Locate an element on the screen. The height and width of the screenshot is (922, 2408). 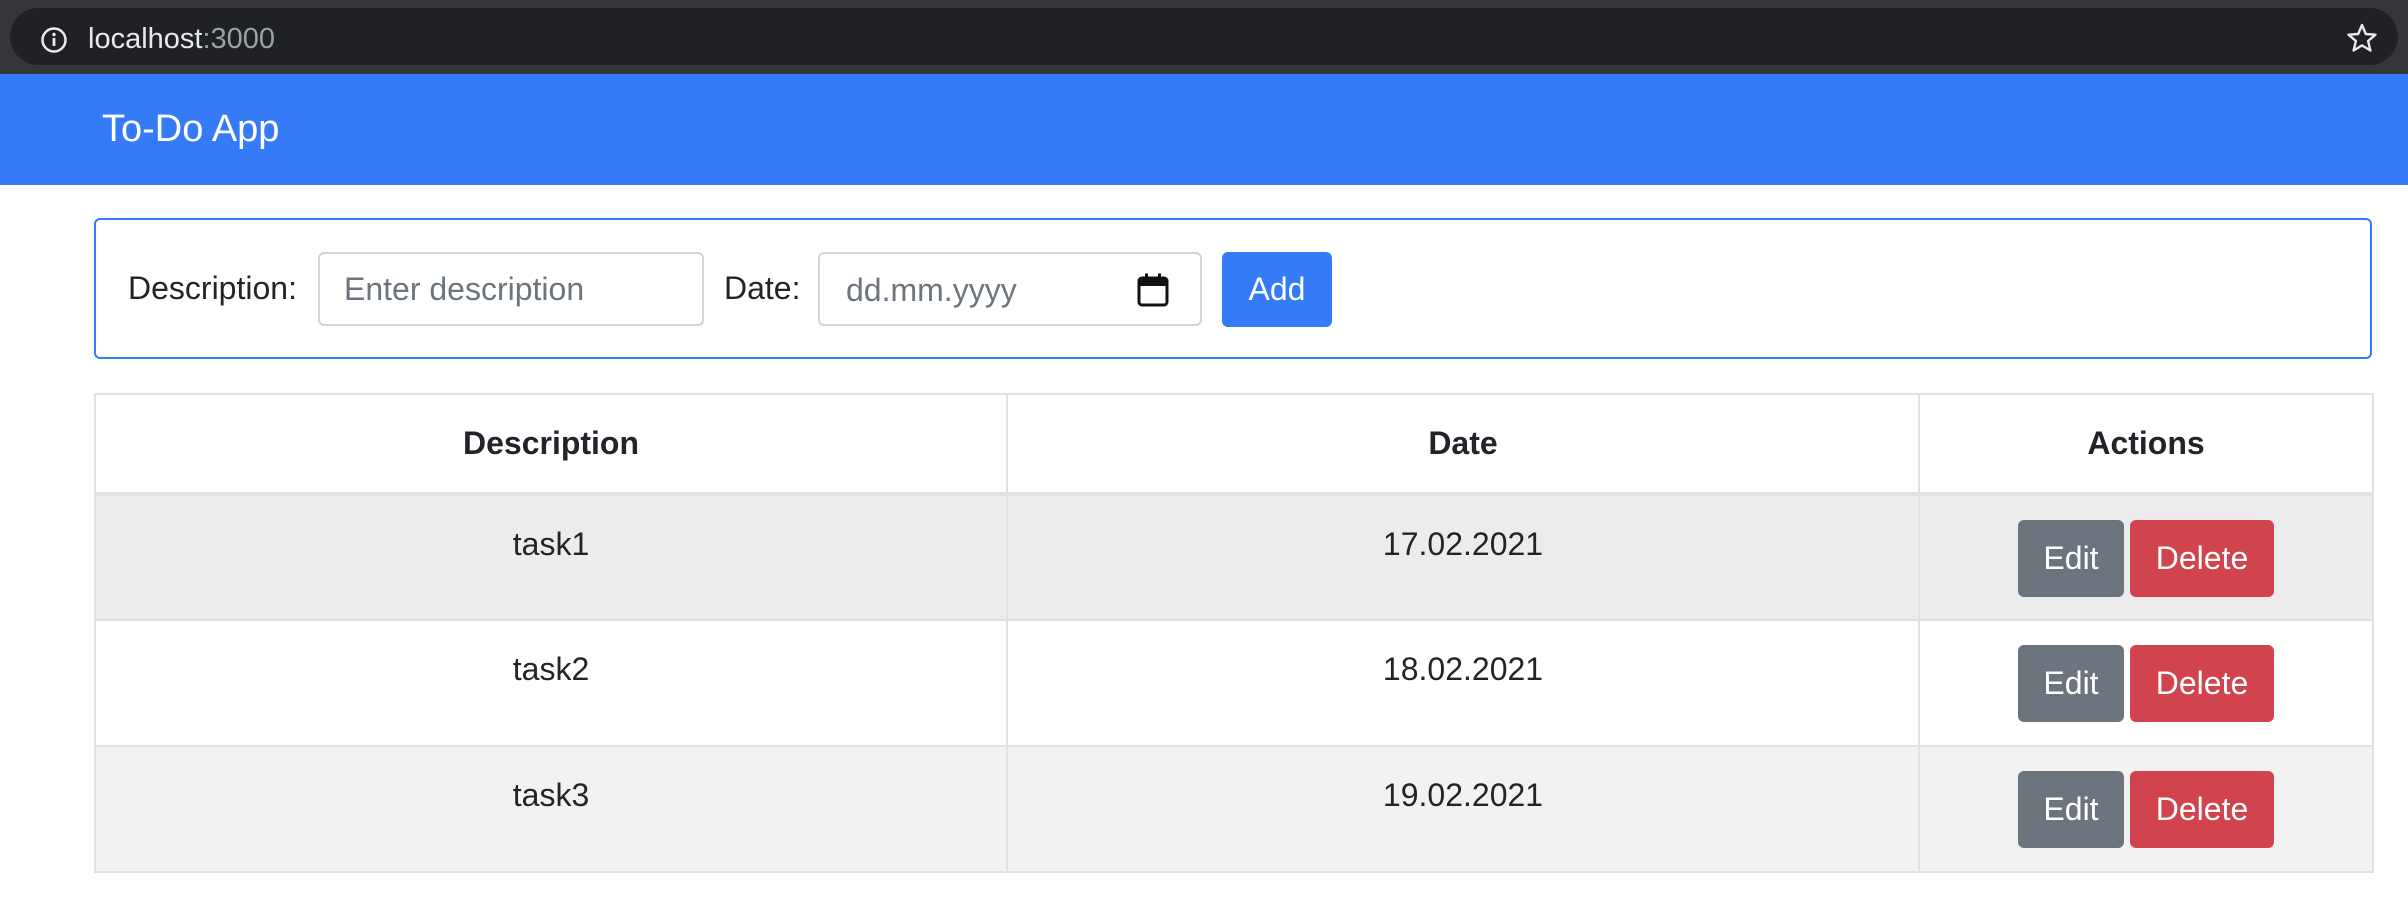
task-description: task1 is located at coordinates (551, 557).